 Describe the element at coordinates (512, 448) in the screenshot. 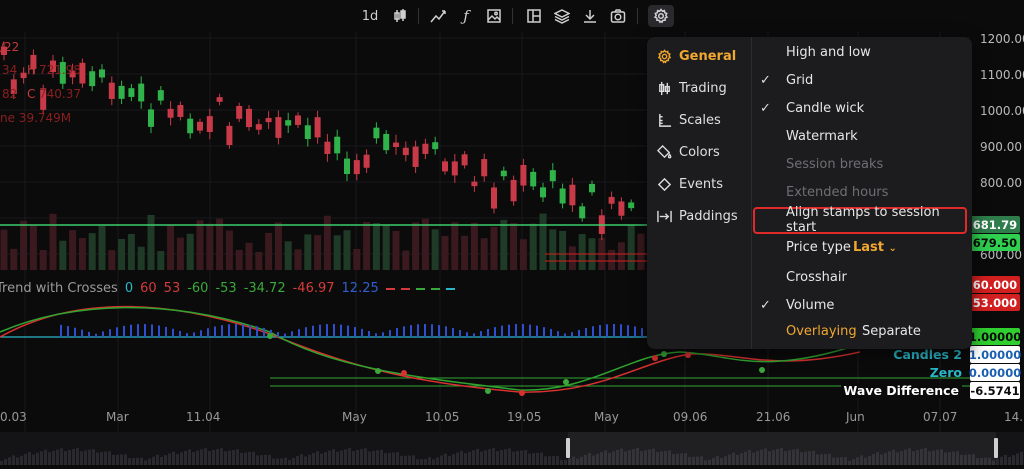

I see `navigator` at that location.